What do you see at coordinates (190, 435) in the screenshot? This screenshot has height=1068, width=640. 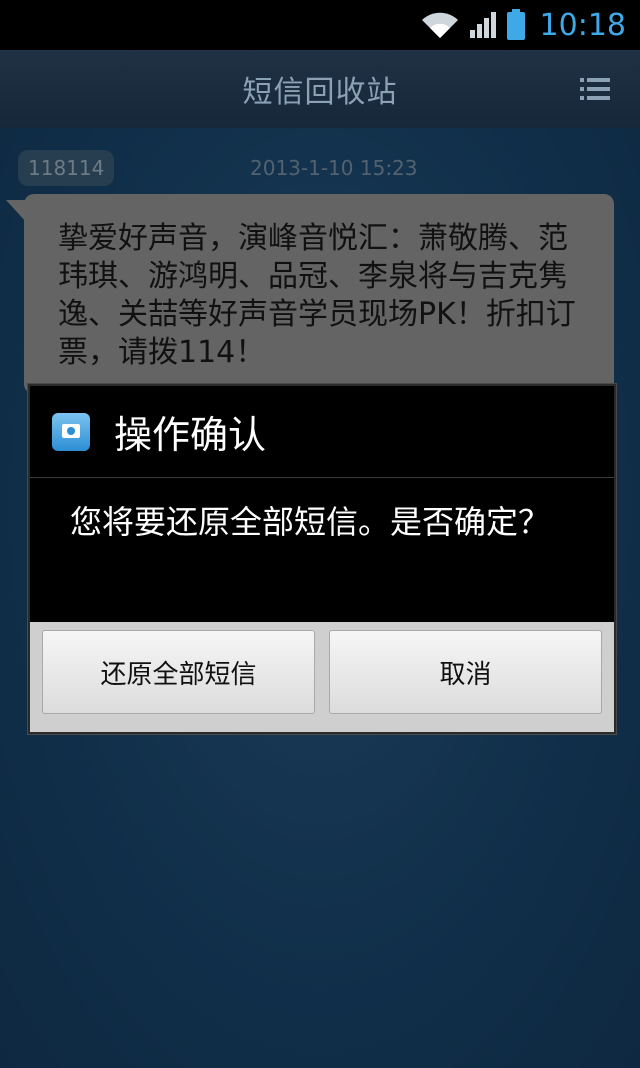 I see `dialog-title: 操作确认` at bounding box center [190, 435].